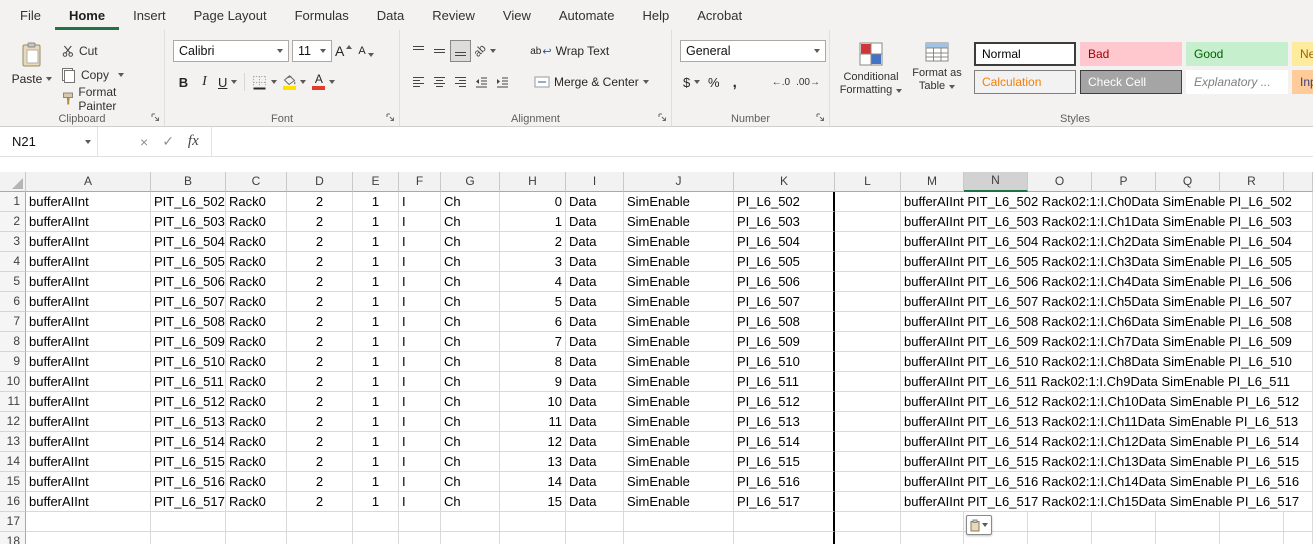  I want to click on cell-C9: Rack0, so click(256, 362).